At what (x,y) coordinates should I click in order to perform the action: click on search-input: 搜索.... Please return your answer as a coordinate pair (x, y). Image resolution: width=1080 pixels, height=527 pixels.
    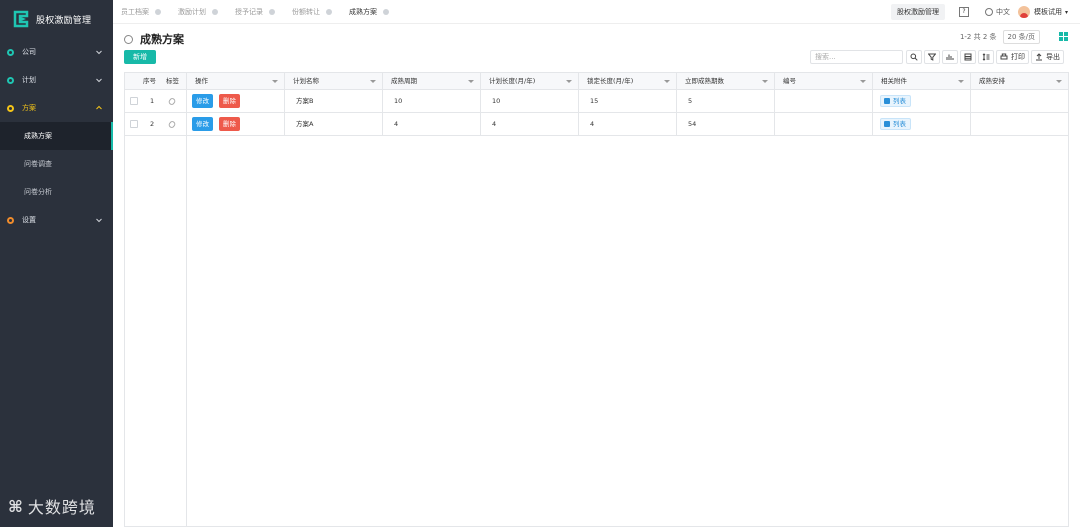
    Looking at the image, I should click on (856, 57).